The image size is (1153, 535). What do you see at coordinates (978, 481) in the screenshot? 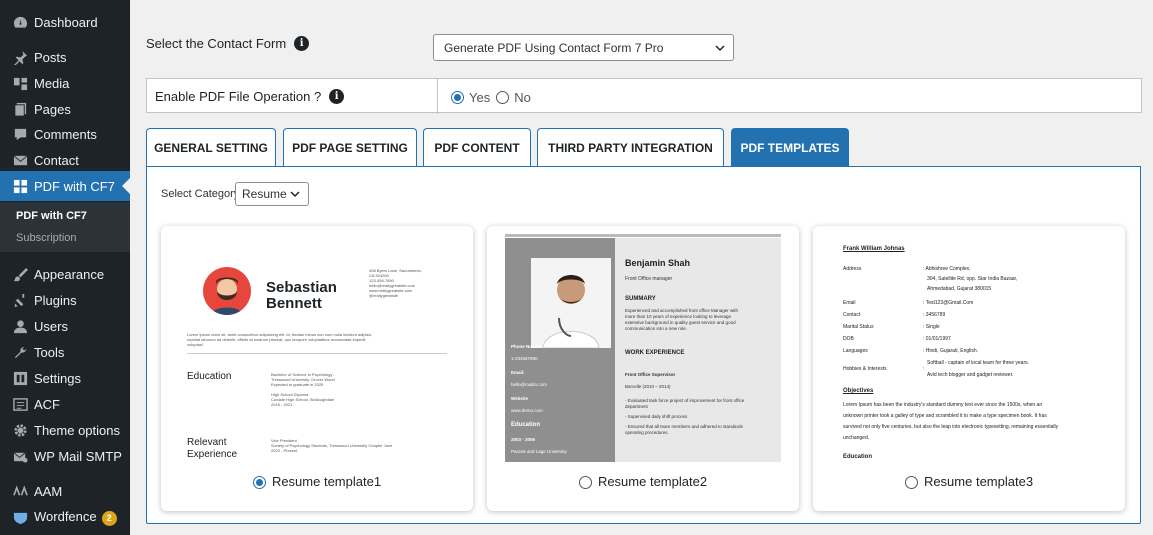
I see `template-caption-text: Resume template3` at bounding box center [978, 481].